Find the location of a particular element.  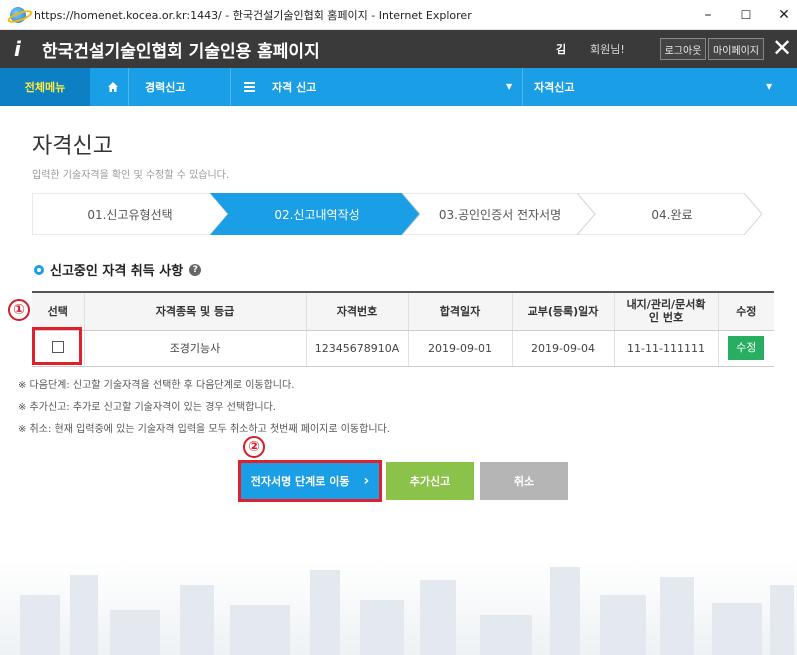

edit-button: 수정 is located at coordinates (746, 348).